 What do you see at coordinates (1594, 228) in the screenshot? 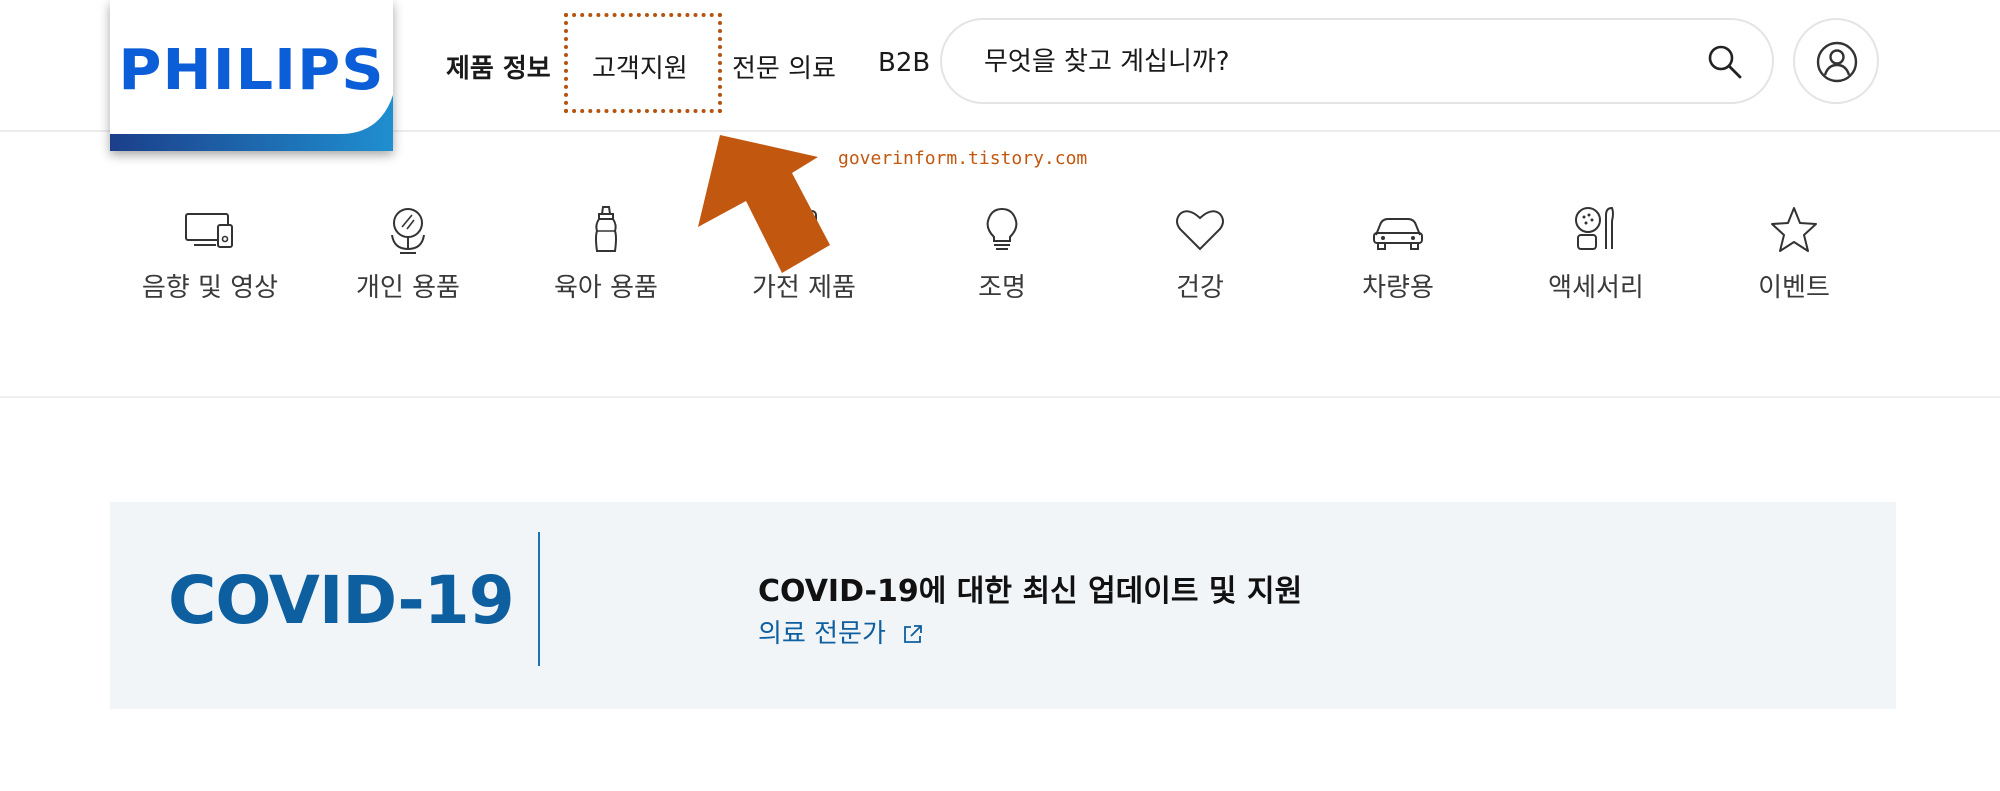
I see `accessory-icon` at bounding box center [1594, 228].